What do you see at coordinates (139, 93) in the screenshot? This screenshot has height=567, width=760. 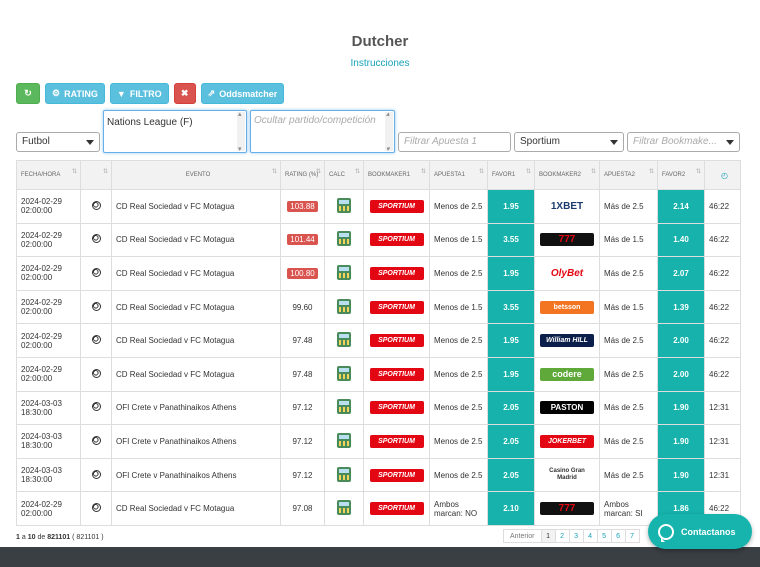 I see `filter-button: ▼ FILTRO` at bounding box center [139, 93].